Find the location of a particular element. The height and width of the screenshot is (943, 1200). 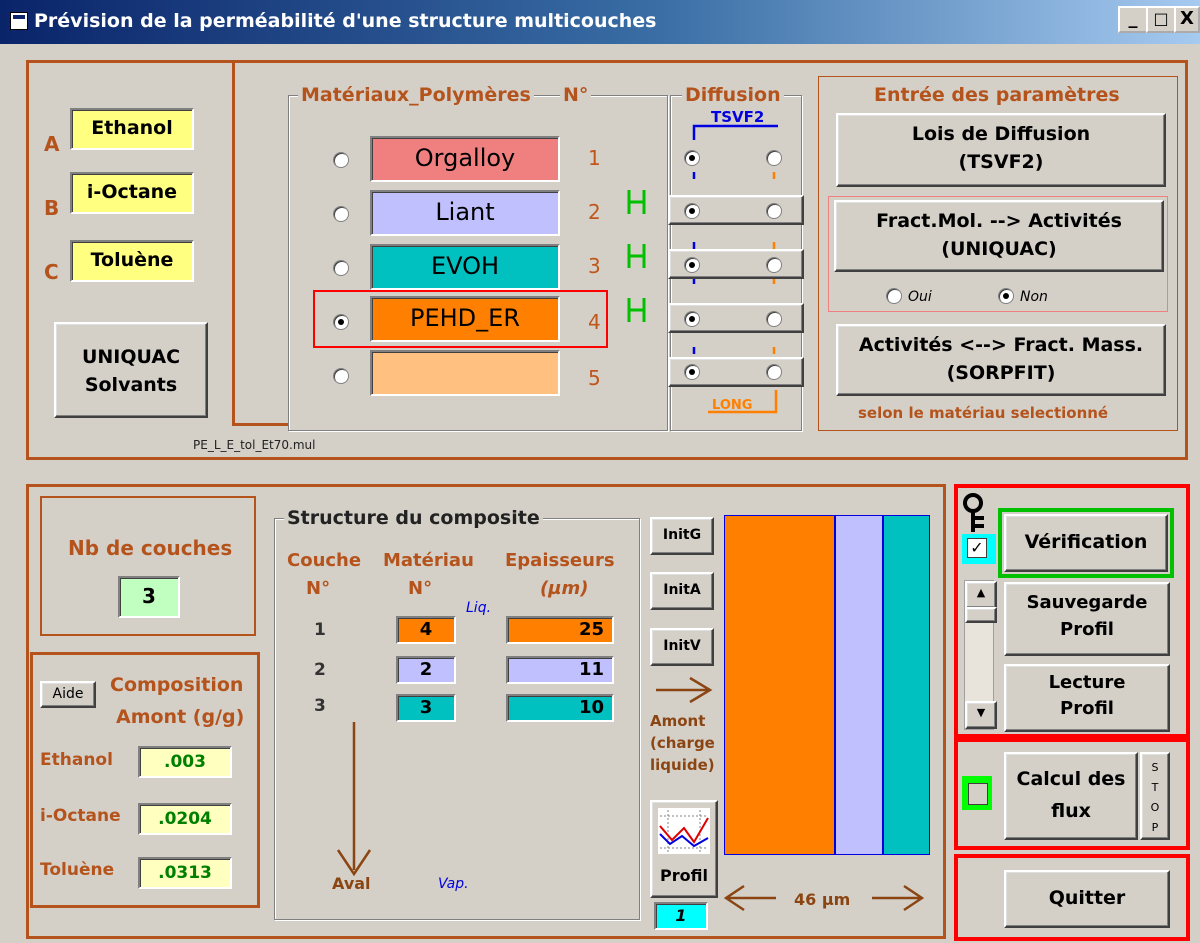

diffusion-radio-5-tsvf2 is located at coordinates (692, 372).